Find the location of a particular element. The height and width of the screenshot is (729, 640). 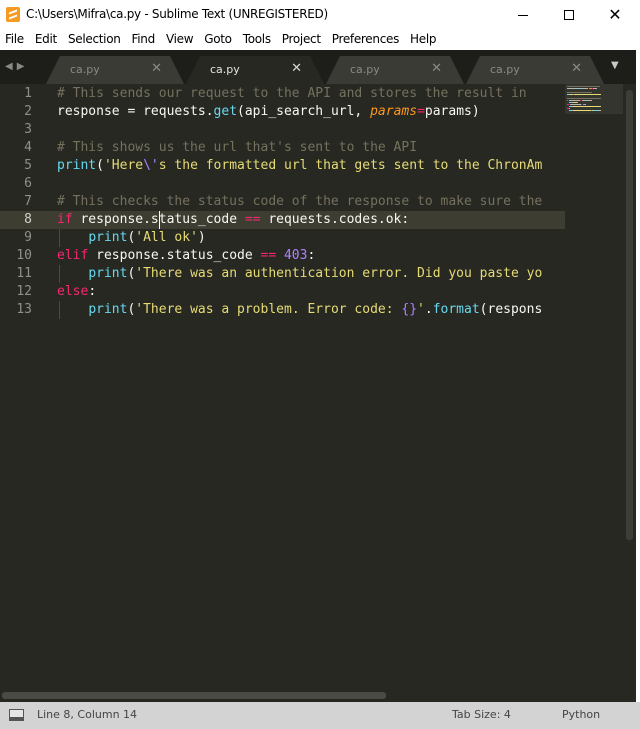

code-line: elif response.status_code == 403: is located at coordinates (186, 256).